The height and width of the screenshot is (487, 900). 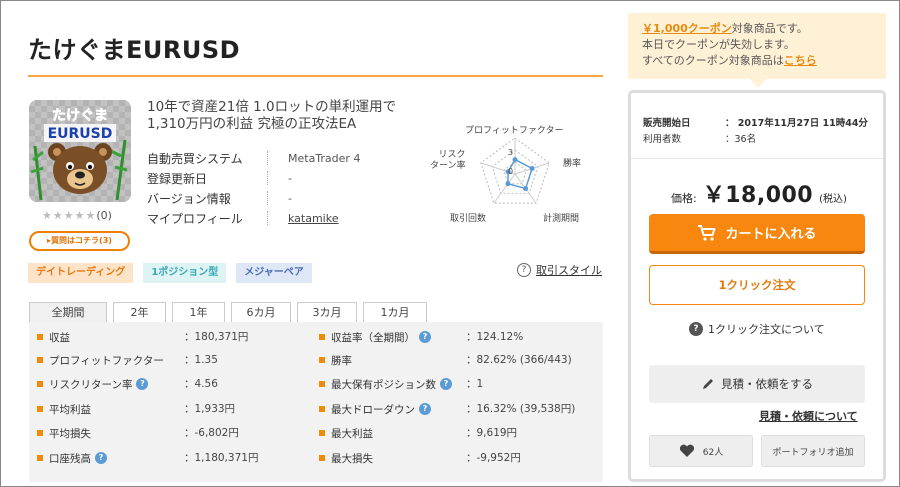 What do you see at coordinates (757, 158) in the screenshot?
I see `divider` at bounding box center [757, 158].